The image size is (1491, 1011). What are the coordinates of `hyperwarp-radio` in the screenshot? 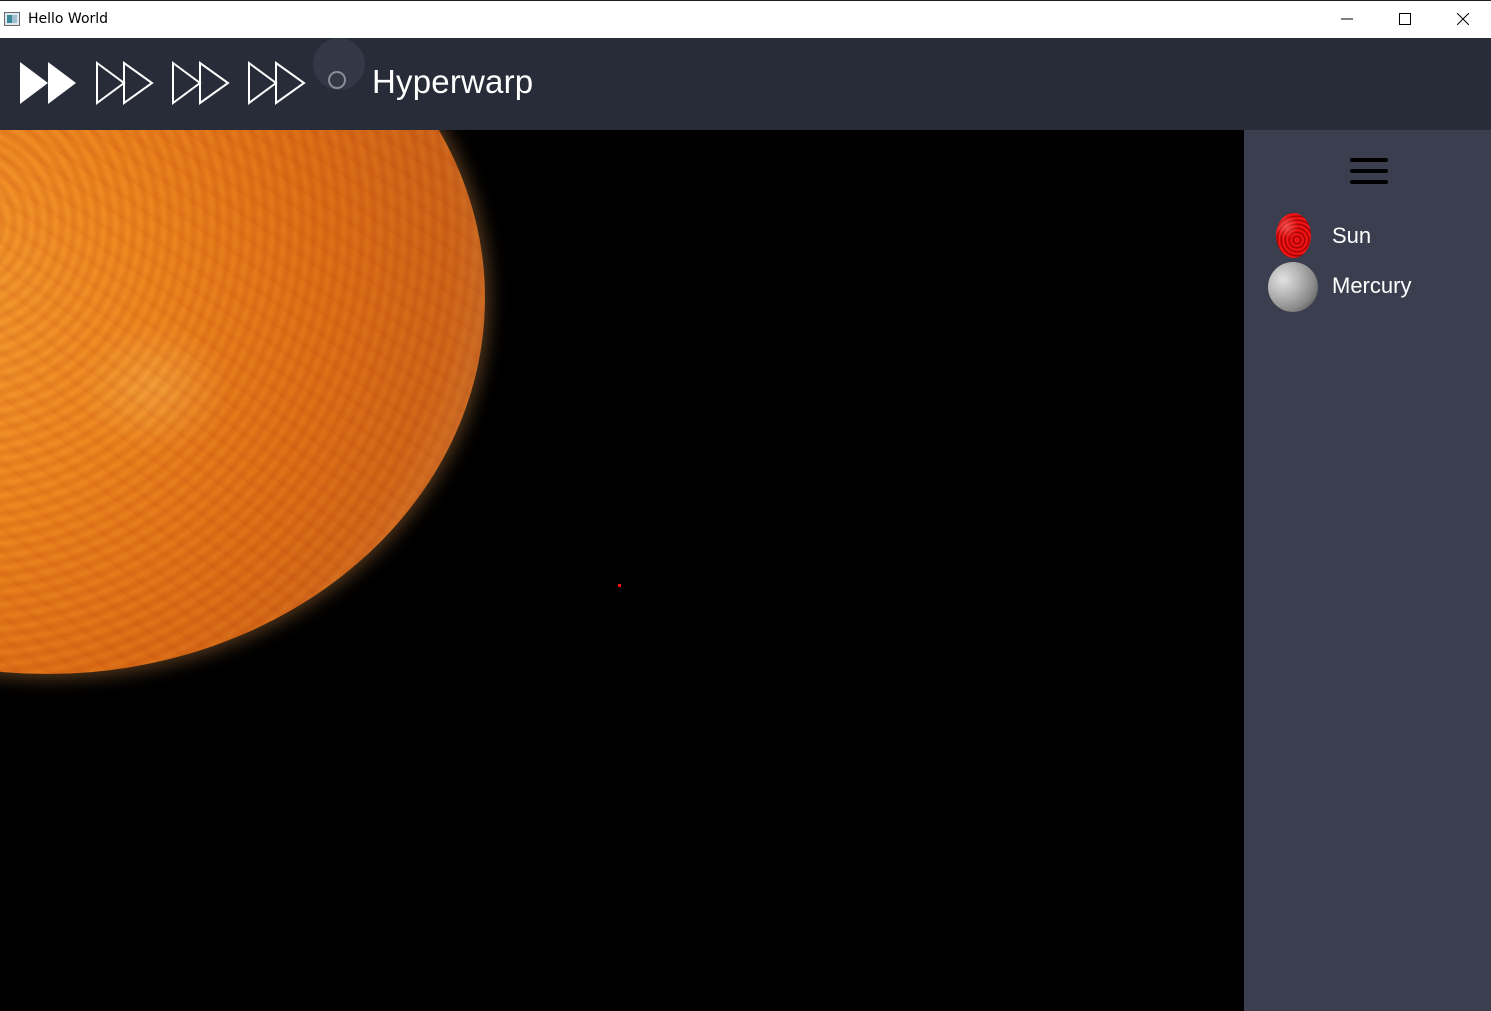 It's located at (337, 80).